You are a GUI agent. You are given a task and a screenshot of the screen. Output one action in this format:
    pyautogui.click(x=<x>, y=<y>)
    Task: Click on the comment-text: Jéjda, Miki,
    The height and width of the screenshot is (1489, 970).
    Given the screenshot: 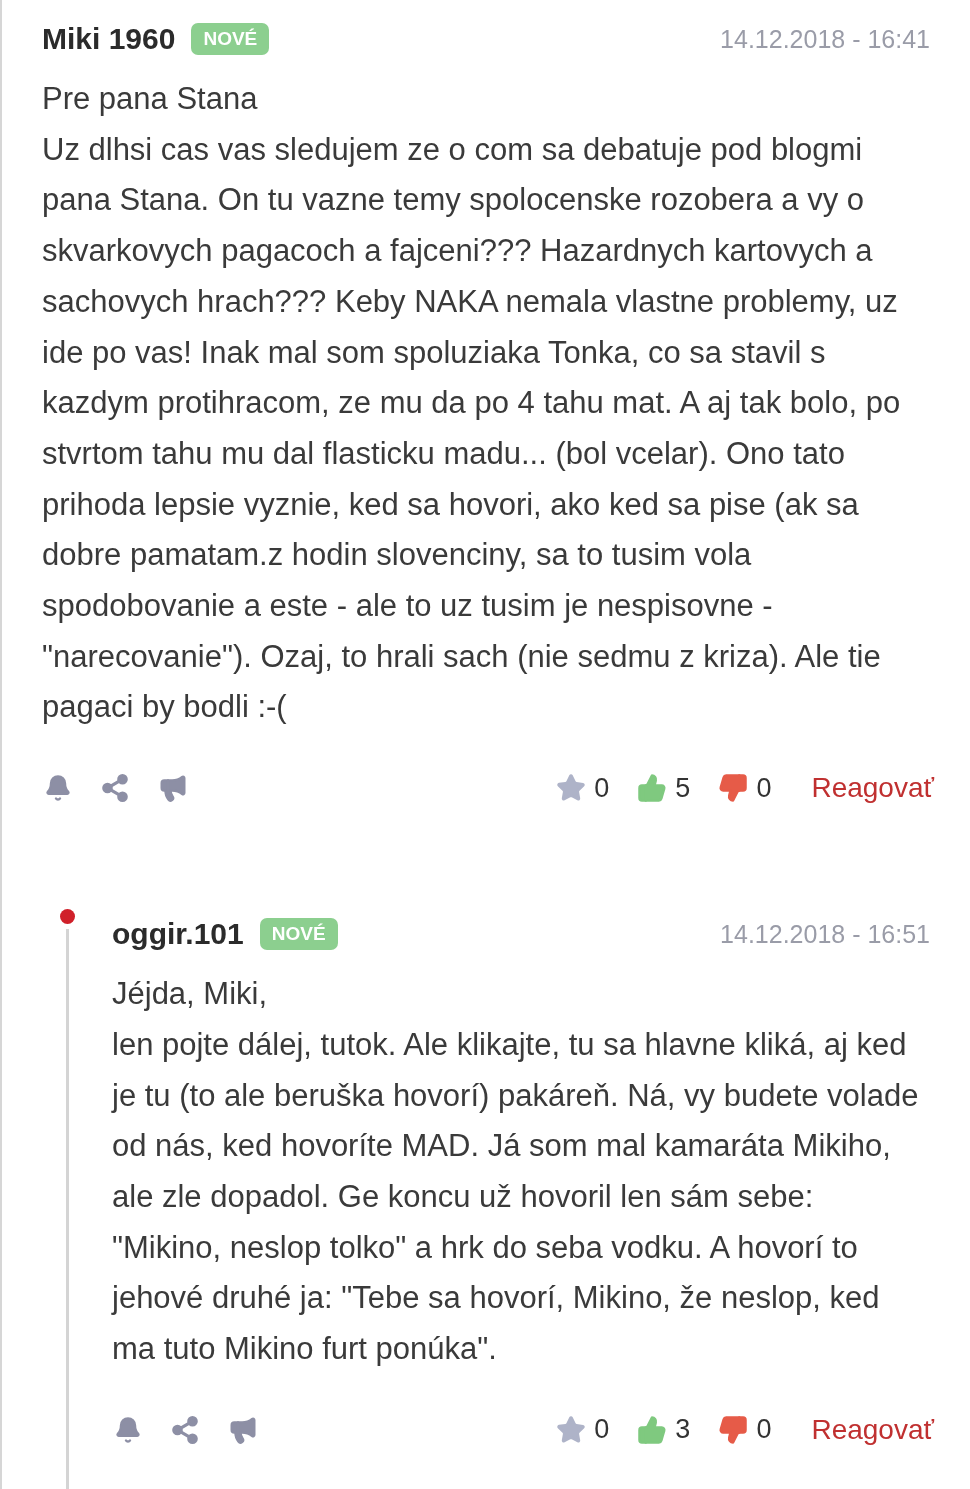 What is the action you would take?
    pyautogui.click(x=190, y=994)
    